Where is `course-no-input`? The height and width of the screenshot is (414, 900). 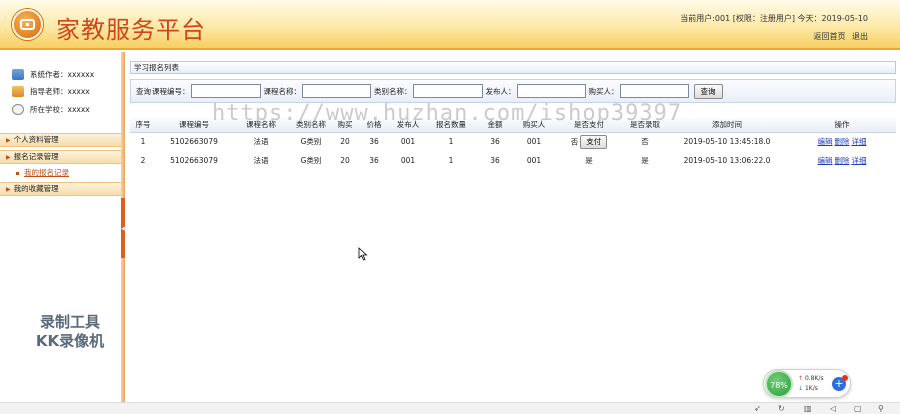 course-no-input is located at coordinates (225, 91).